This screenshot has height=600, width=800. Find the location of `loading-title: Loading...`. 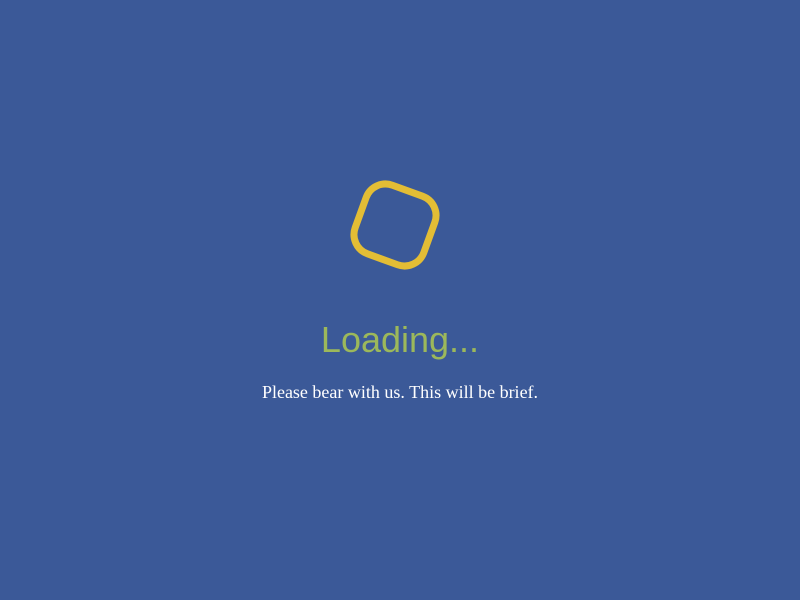

loading-title: Loading... is located at coordinates (400, 339).